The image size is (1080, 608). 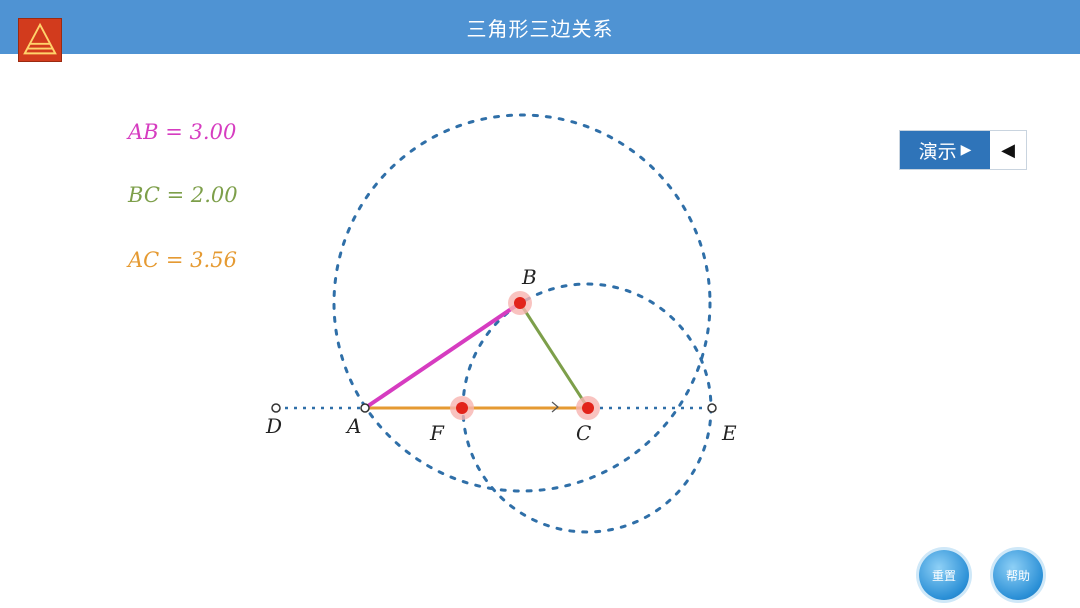 What do you see at coordinates (273, 426) in the screenshot?
I see `label-d: D` at bounding box center [273, 426].